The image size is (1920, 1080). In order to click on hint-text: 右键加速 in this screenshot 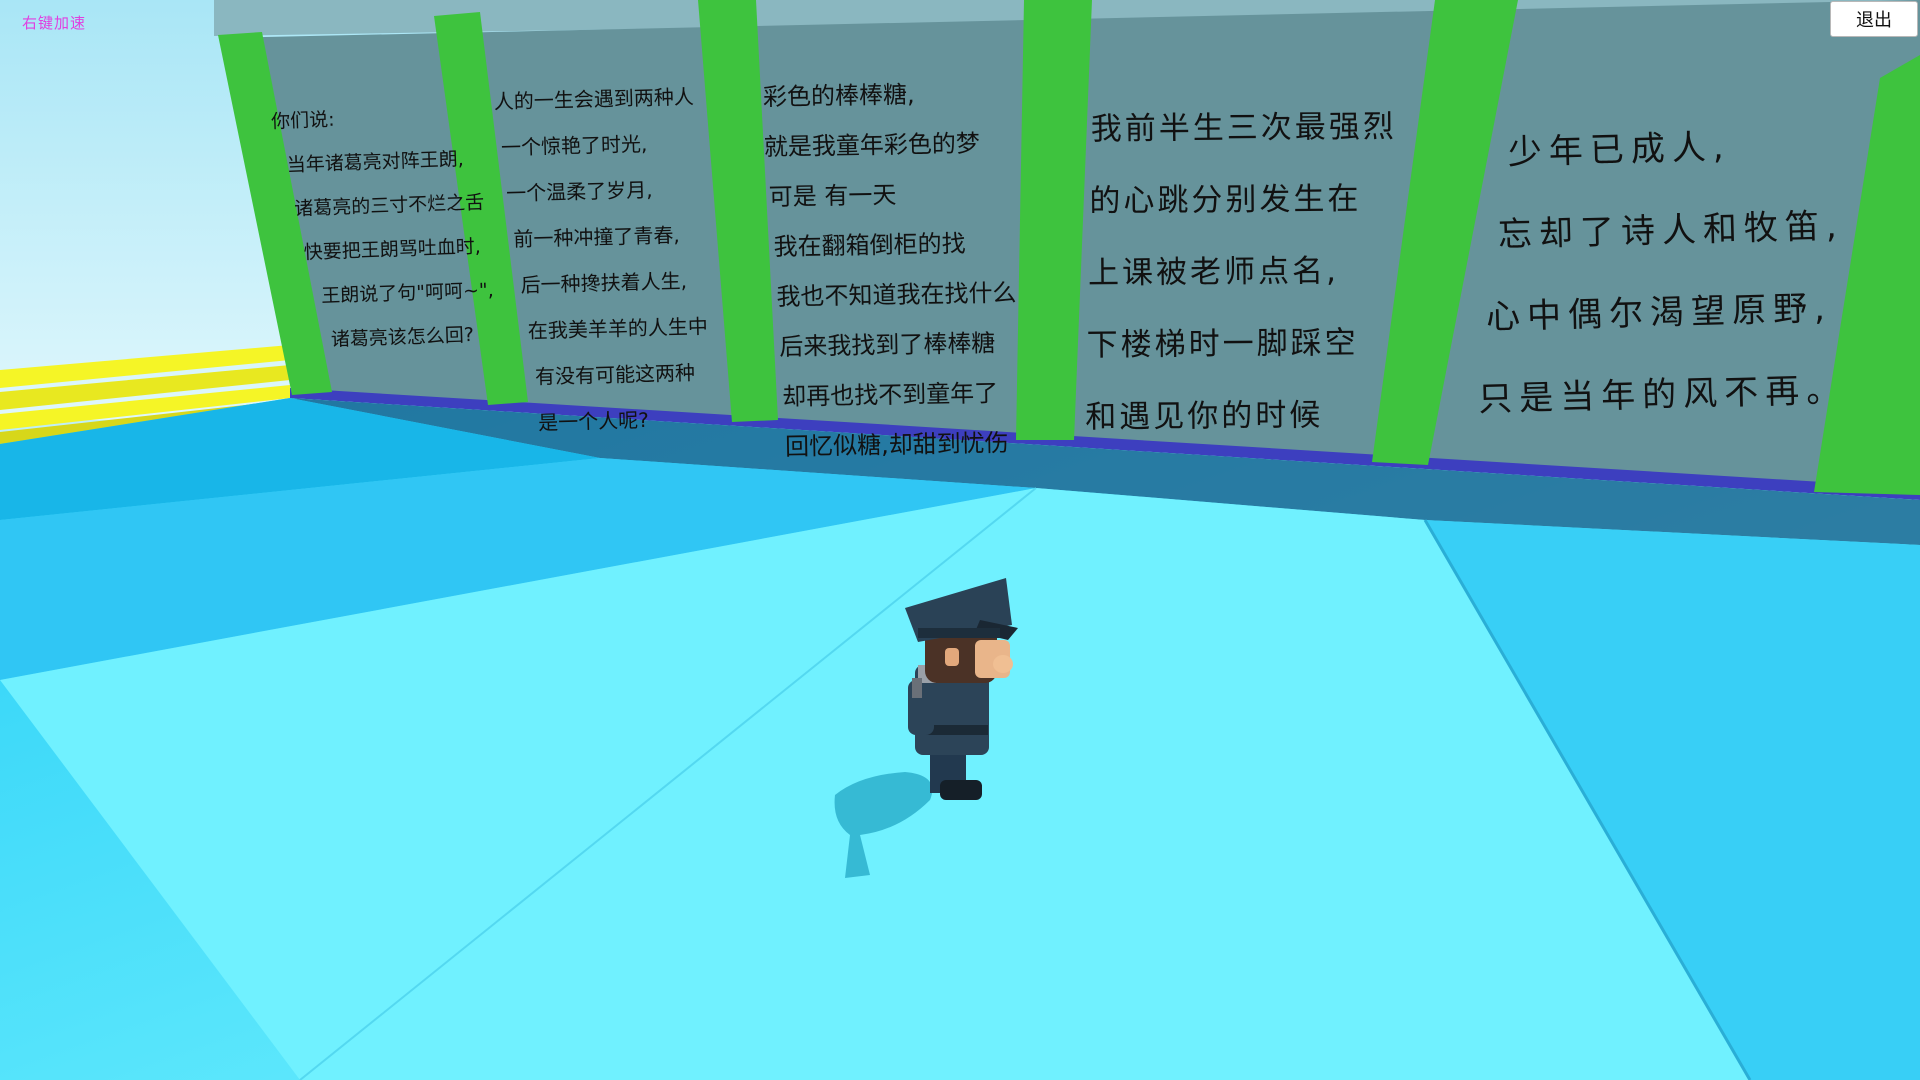, I will do `click(54, 23)`.